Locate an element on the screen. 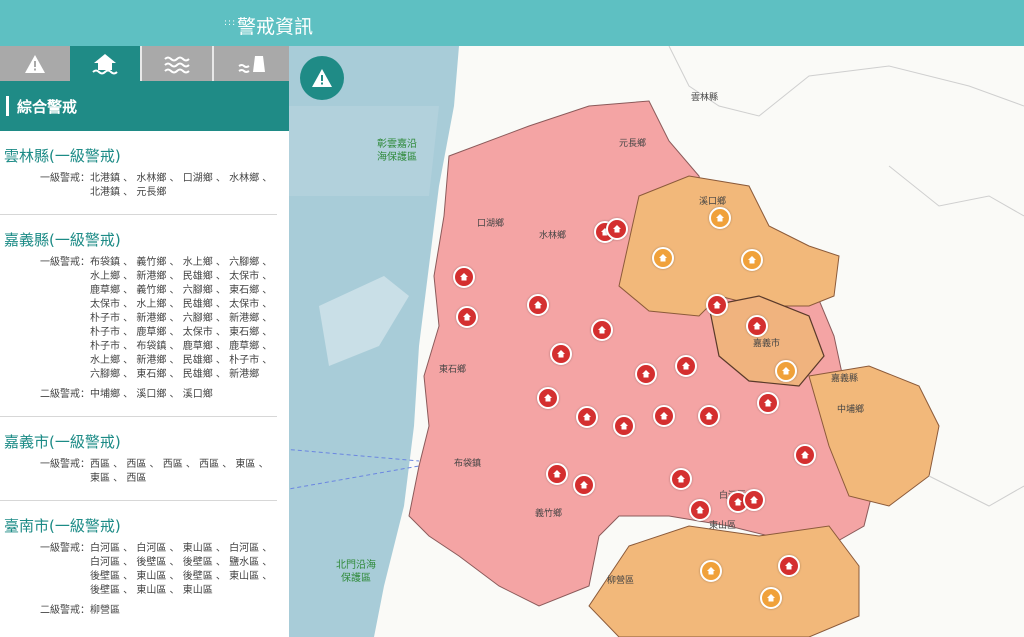 This screenshot has height=637, width=1024. map-label-zhongpu: 中埔鄉 is located at coordinates (851, 410).